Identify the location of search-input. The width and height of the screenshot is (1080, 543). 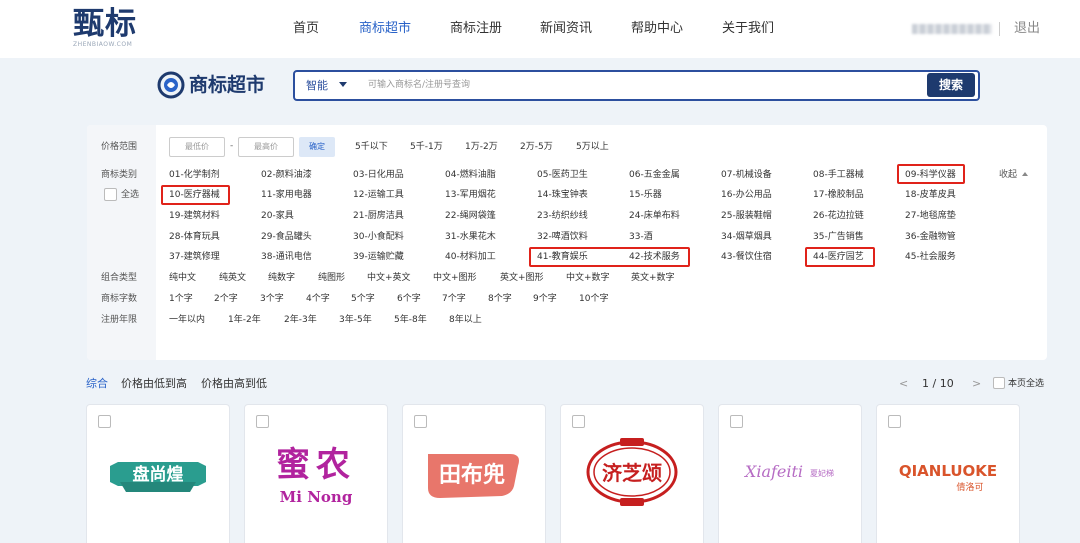
(638, 85).